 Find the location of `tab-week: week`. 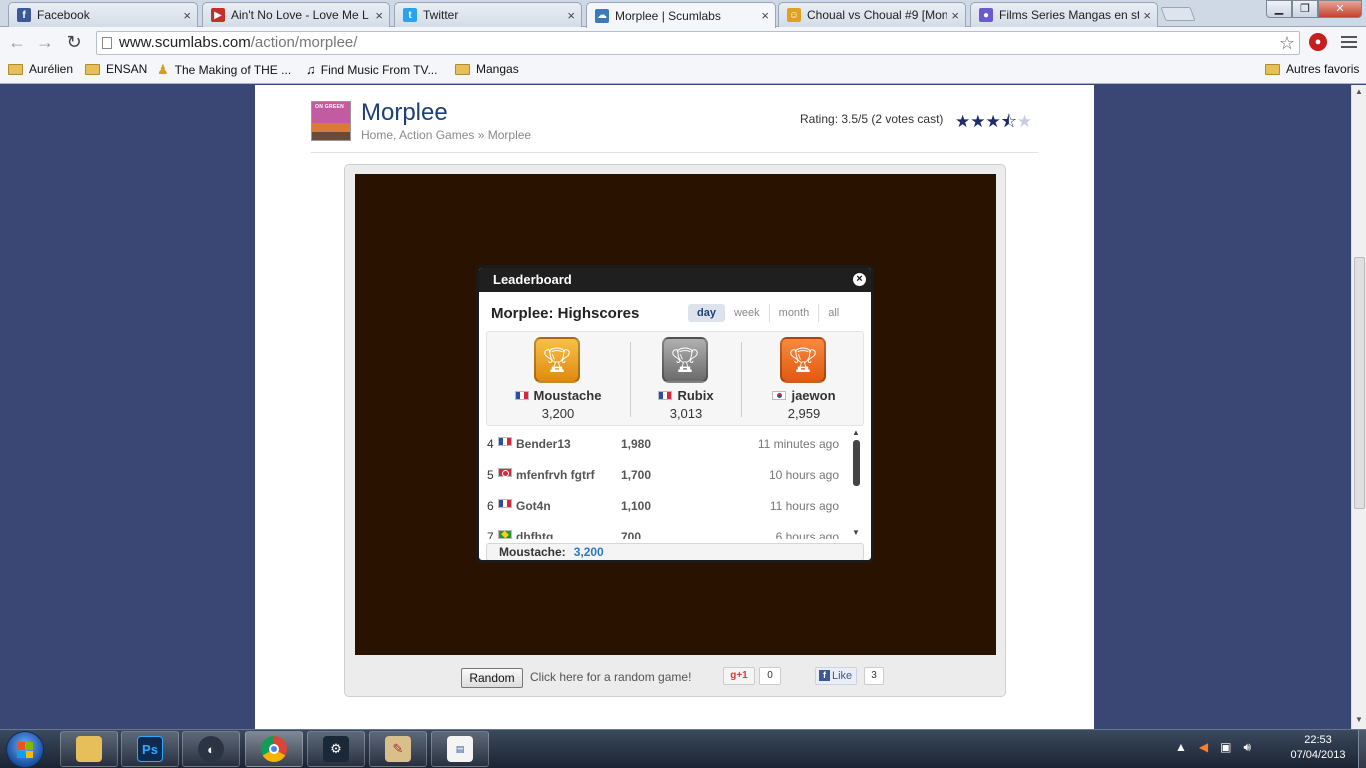

tab-week: week is located at coordinates (747, 313).